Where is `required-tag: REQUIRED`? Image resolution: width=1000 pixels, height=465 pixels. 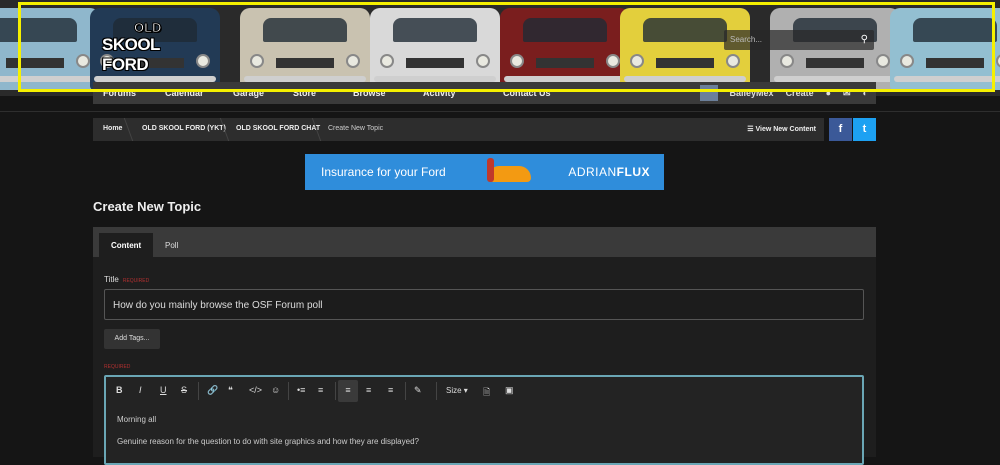 required-tag: REQUIRED is located at coordinates (136, 281).